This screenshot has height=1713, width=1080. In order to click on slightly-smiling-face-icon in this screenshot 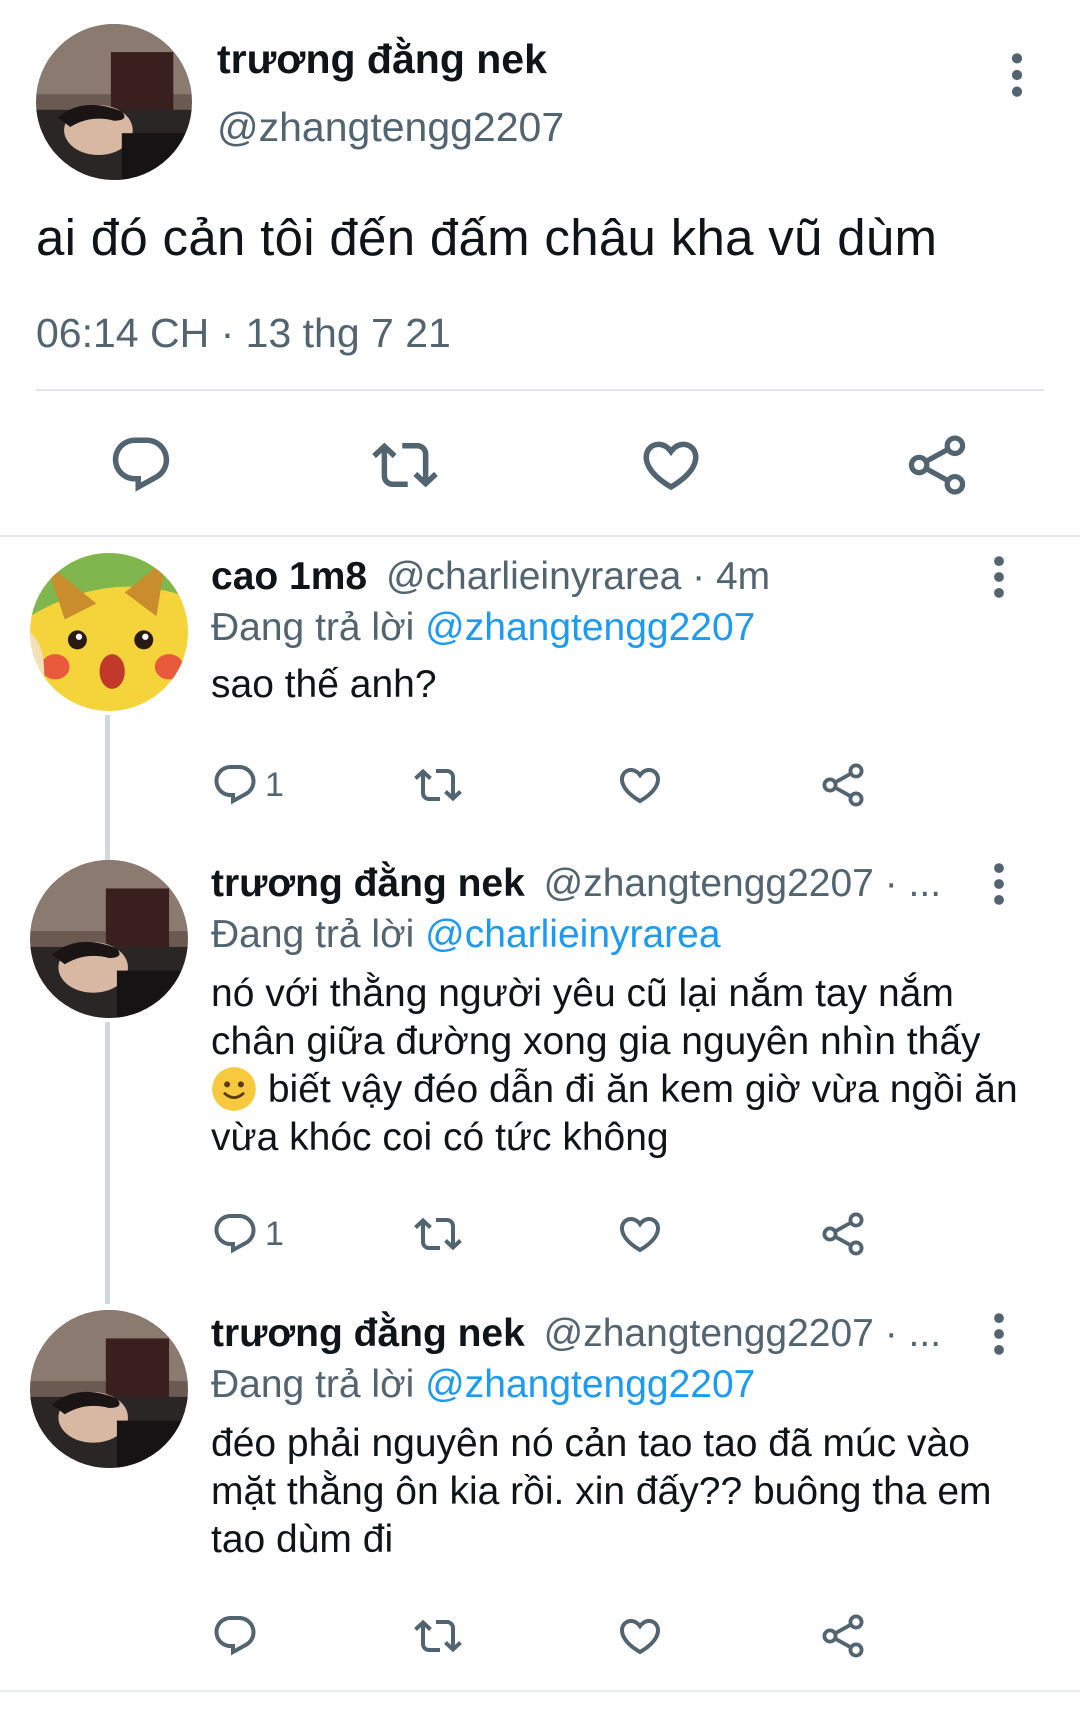, I will do `click(234, 1089)`.